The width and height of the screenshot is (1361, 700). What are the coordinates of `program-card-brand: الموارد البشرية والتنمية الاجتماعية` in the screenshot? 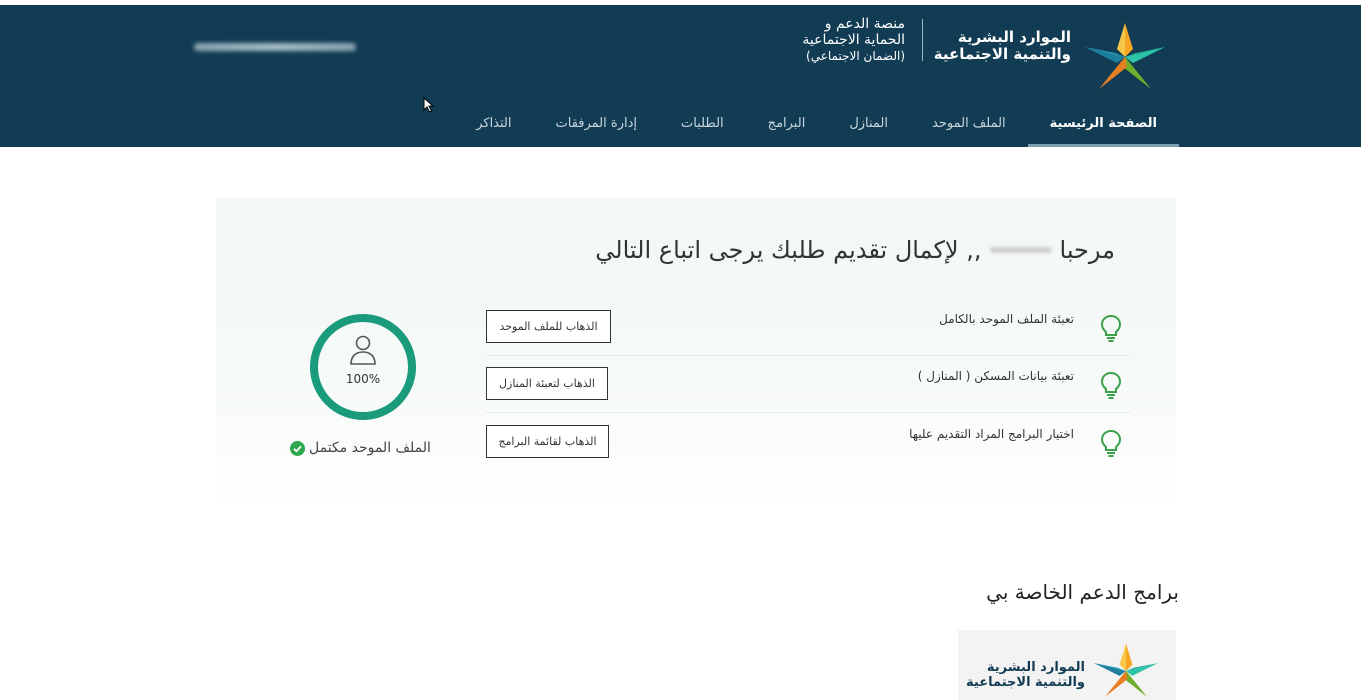 It's located at (1025, 675).